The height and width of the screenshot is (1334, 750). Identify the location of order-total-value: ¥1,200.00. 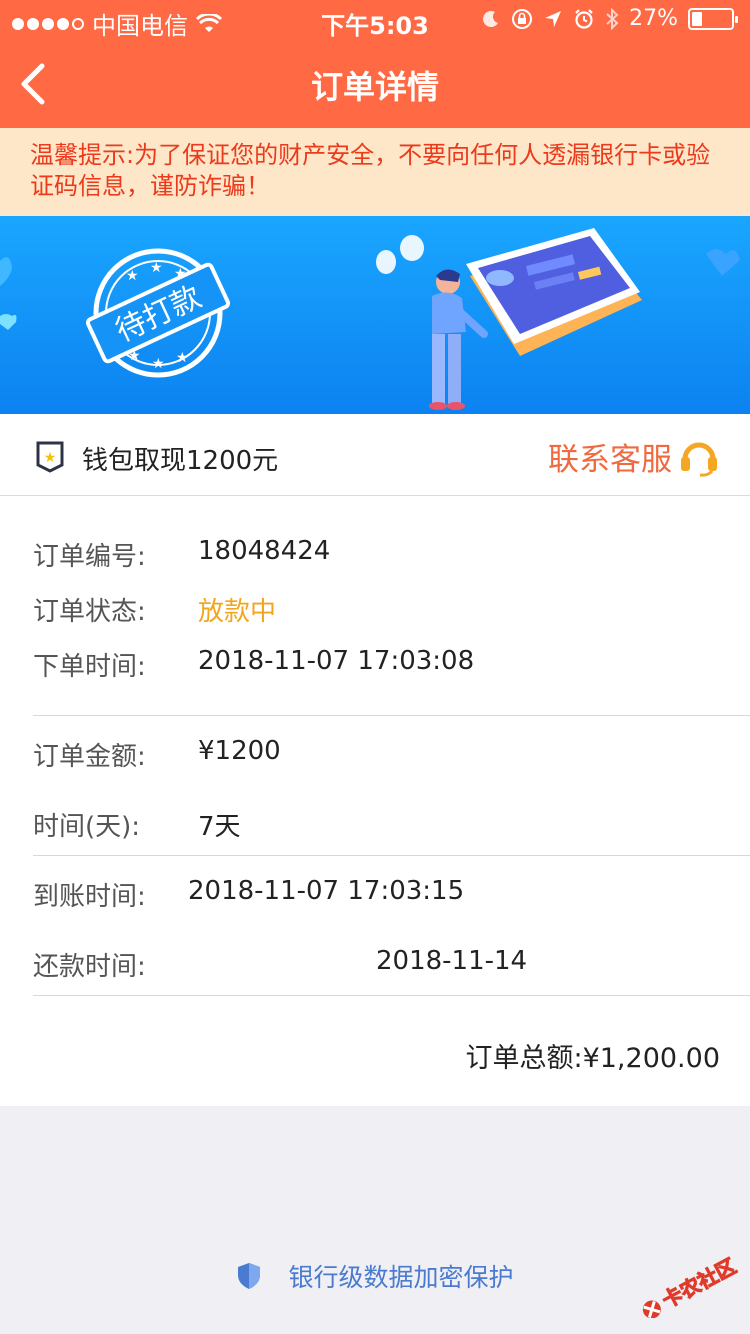
(651, 1058).